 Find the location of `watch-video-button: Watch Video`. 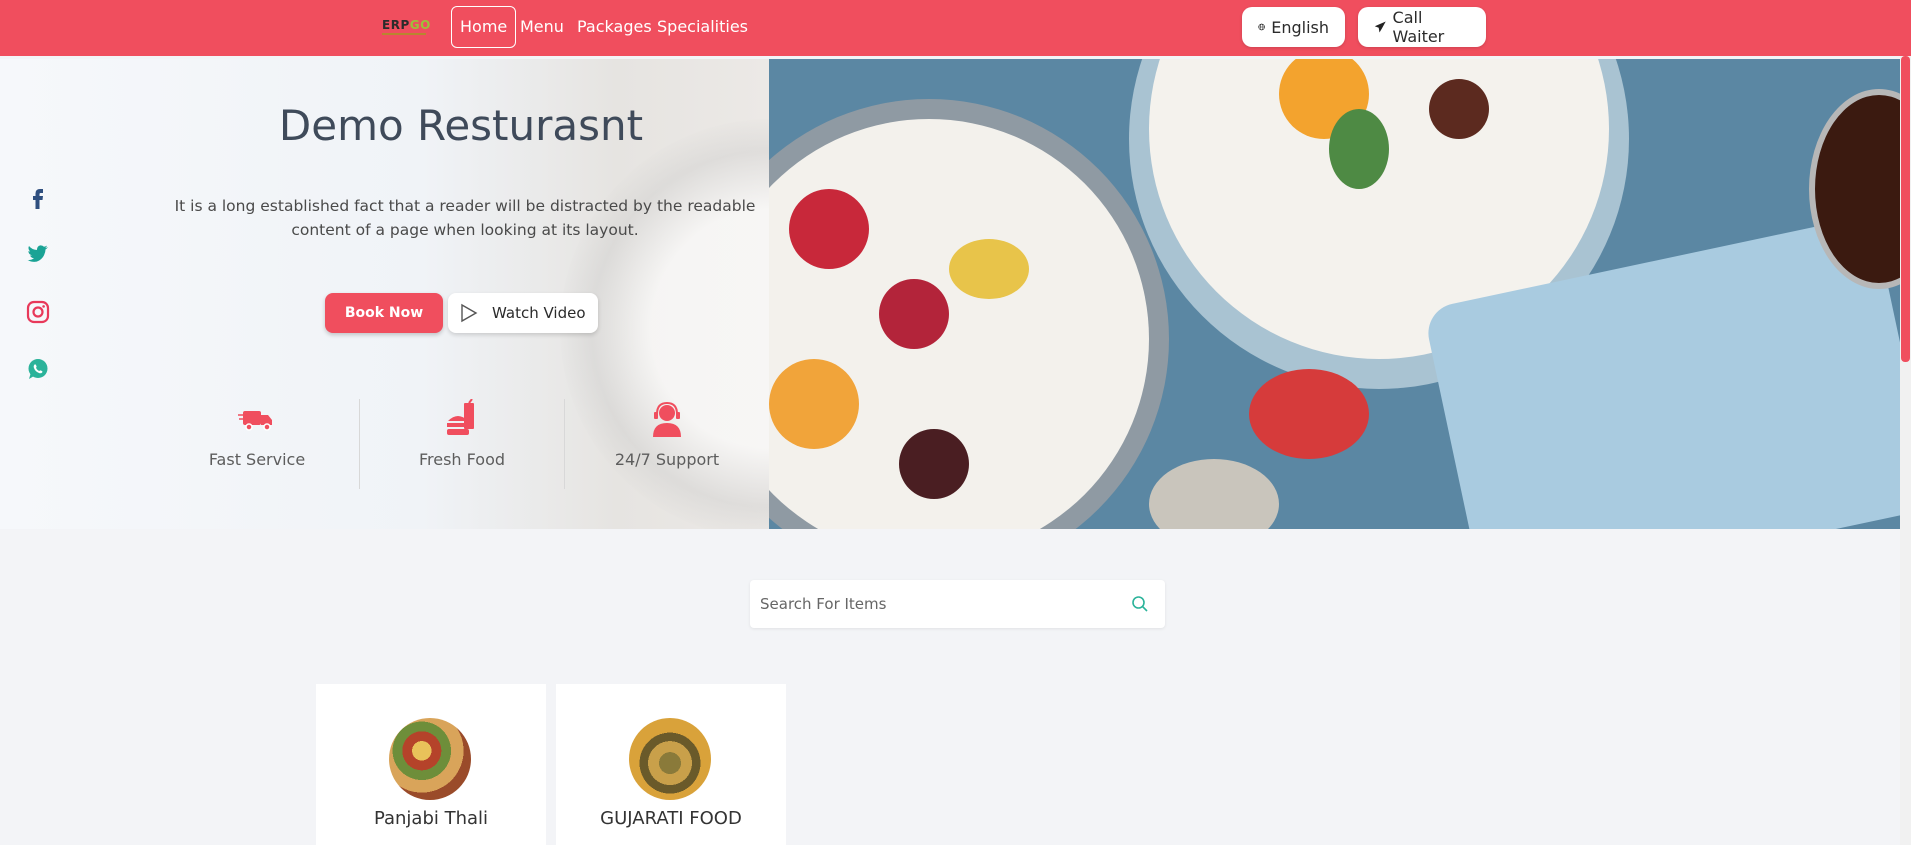

watch-video-button: Watch Video is located at coordinates (523, 313).